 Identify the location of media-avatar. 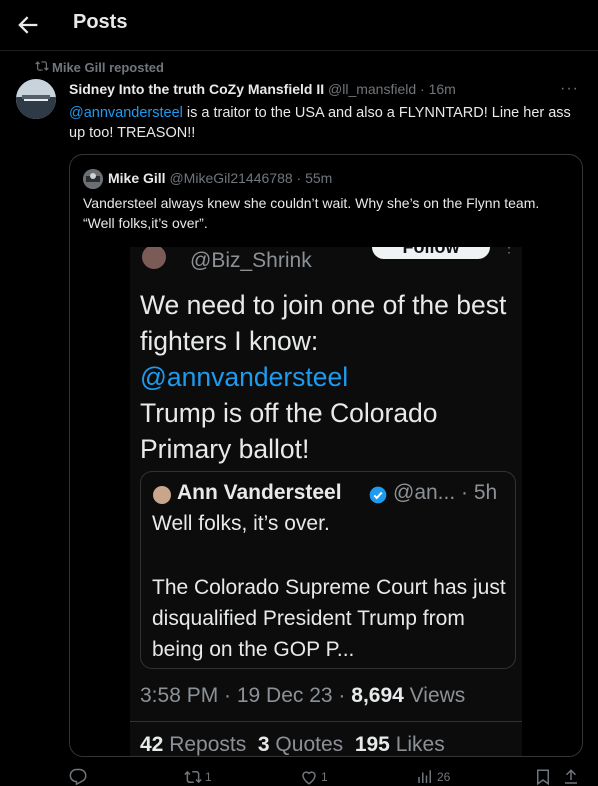
(154, 258).